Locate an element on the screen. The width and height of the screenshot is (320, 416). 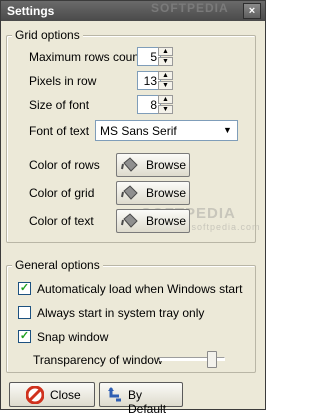
font-of-text-label: Font of text is located at coordinates (59, 131).